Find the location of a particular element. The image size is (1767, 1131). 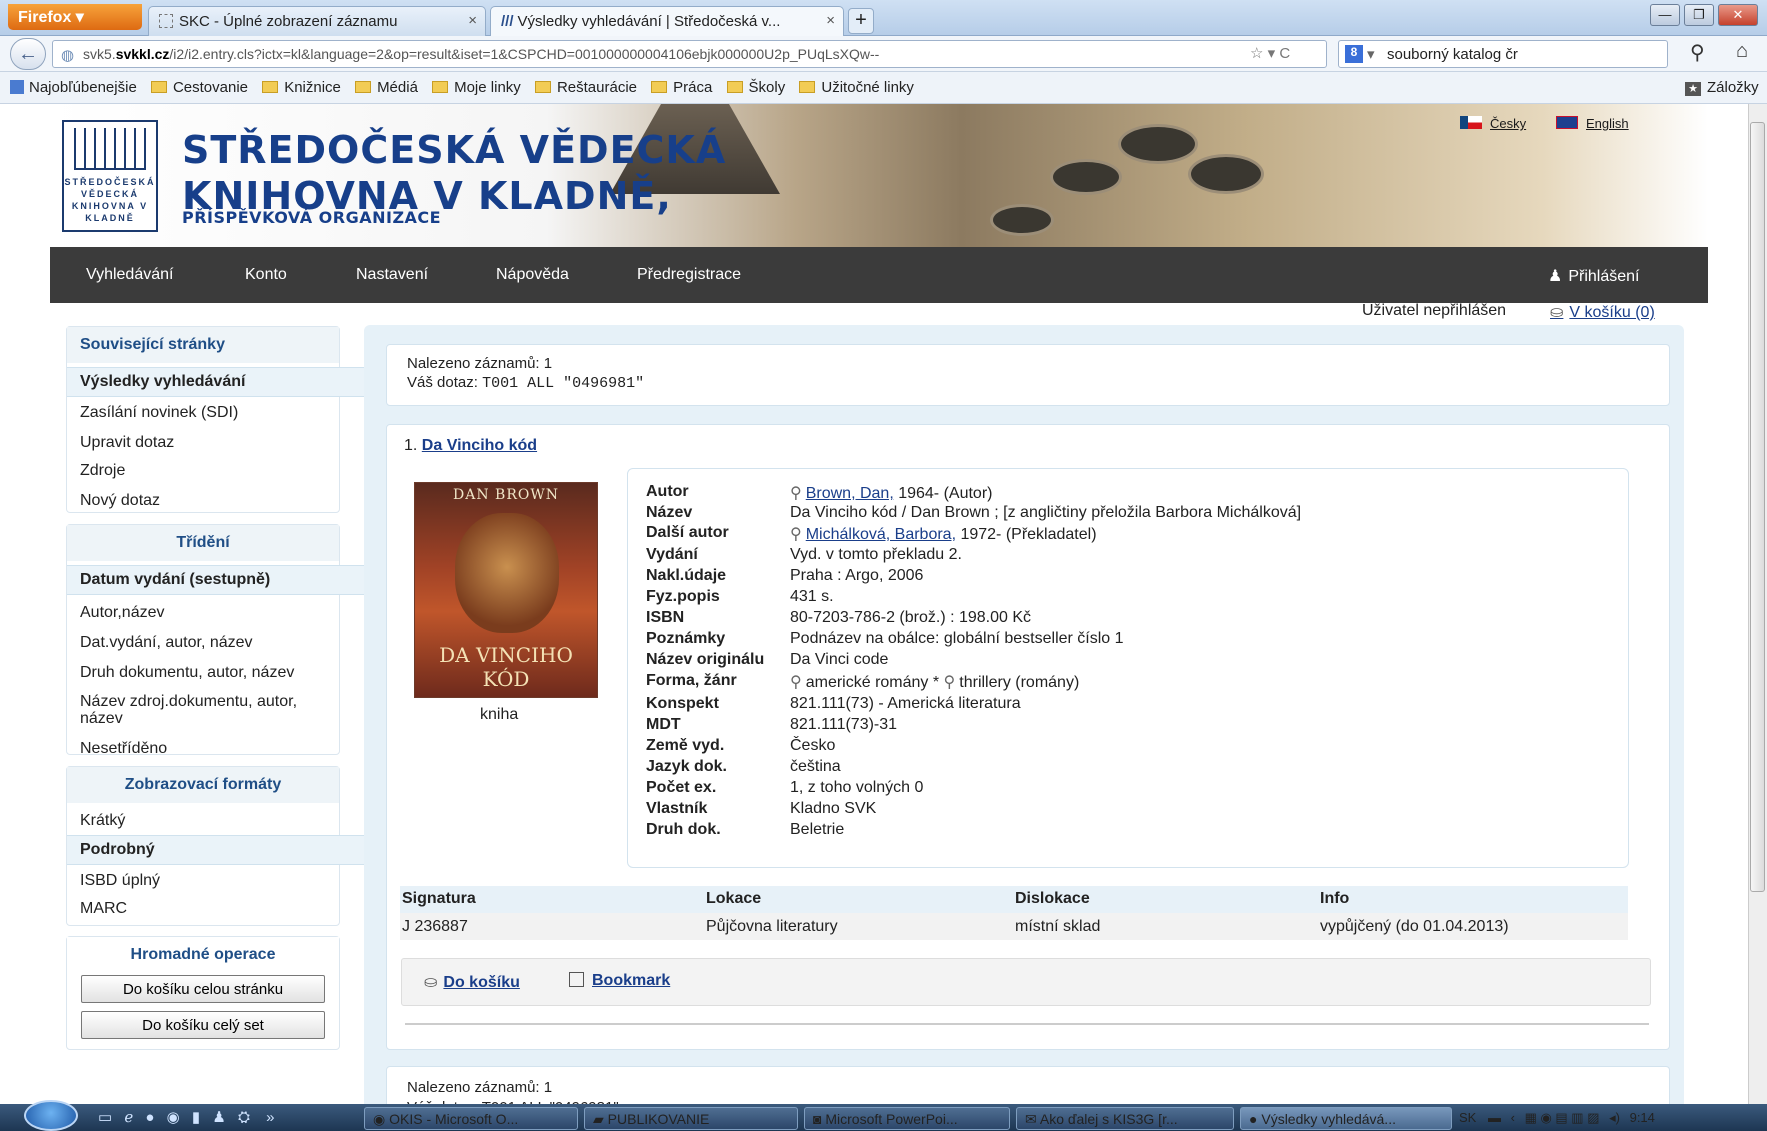

back-button: ← is located at coordinates (28, 54).